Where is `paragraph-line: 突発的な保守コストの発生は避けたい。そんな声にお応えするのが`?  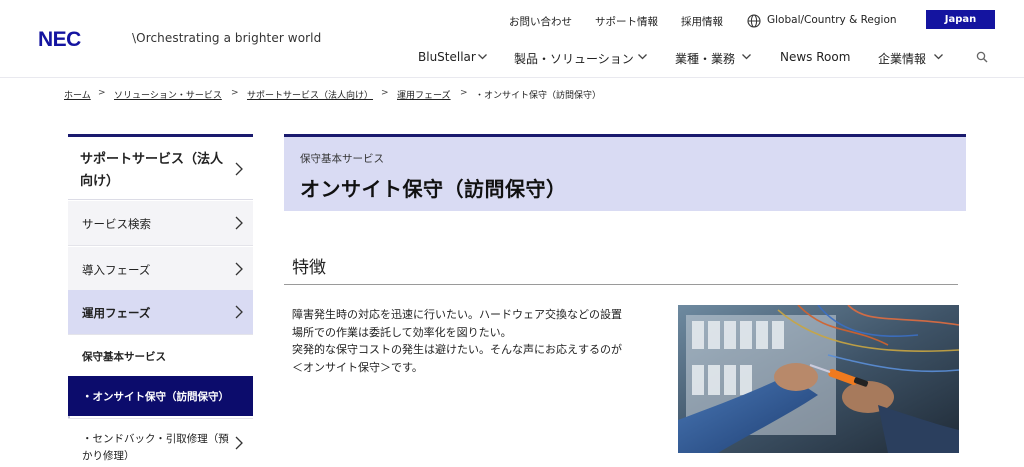 paragraph-line: 突発的な保守コストの発生は避けたい。そんな声にお応えするのが is located at coordinates (457, 349).